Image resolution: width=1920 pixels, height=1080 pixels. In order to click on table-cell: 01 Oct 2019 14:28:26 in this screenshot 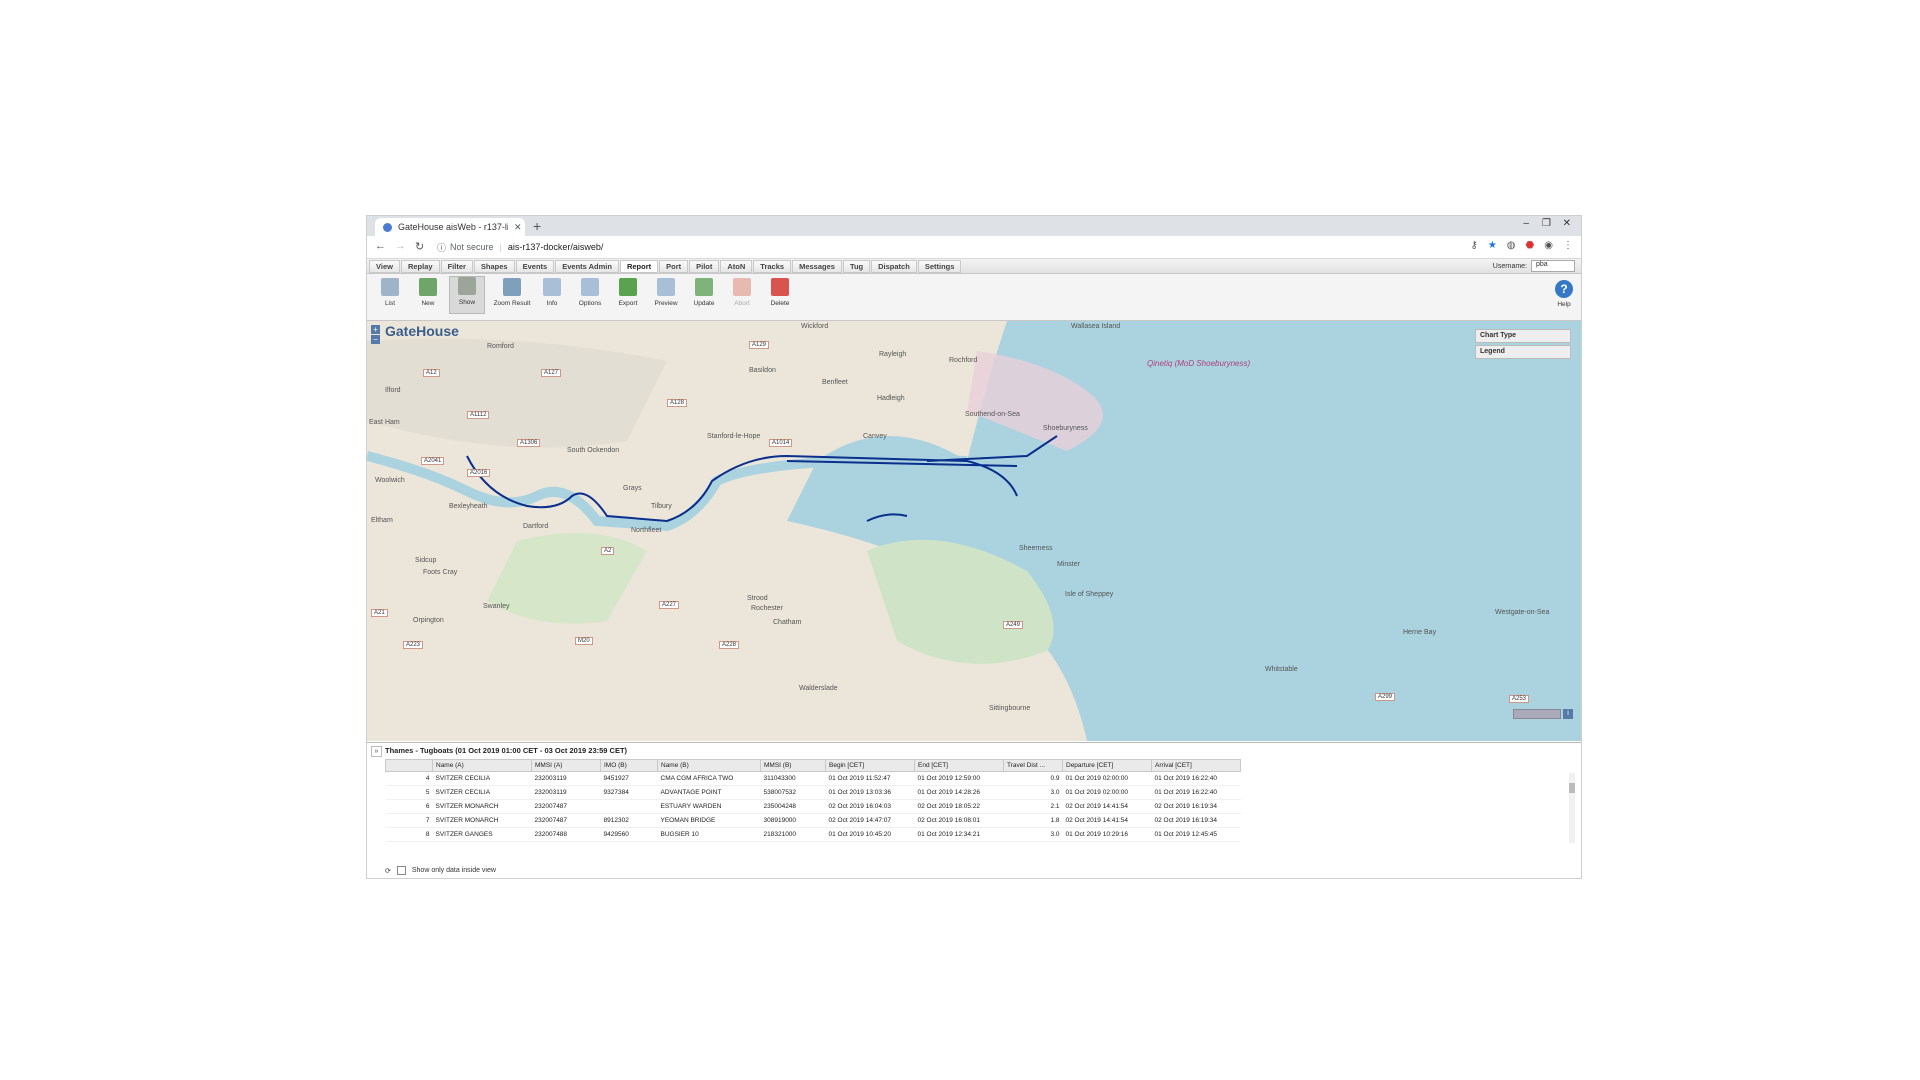, I will do `click(959, 792)`.